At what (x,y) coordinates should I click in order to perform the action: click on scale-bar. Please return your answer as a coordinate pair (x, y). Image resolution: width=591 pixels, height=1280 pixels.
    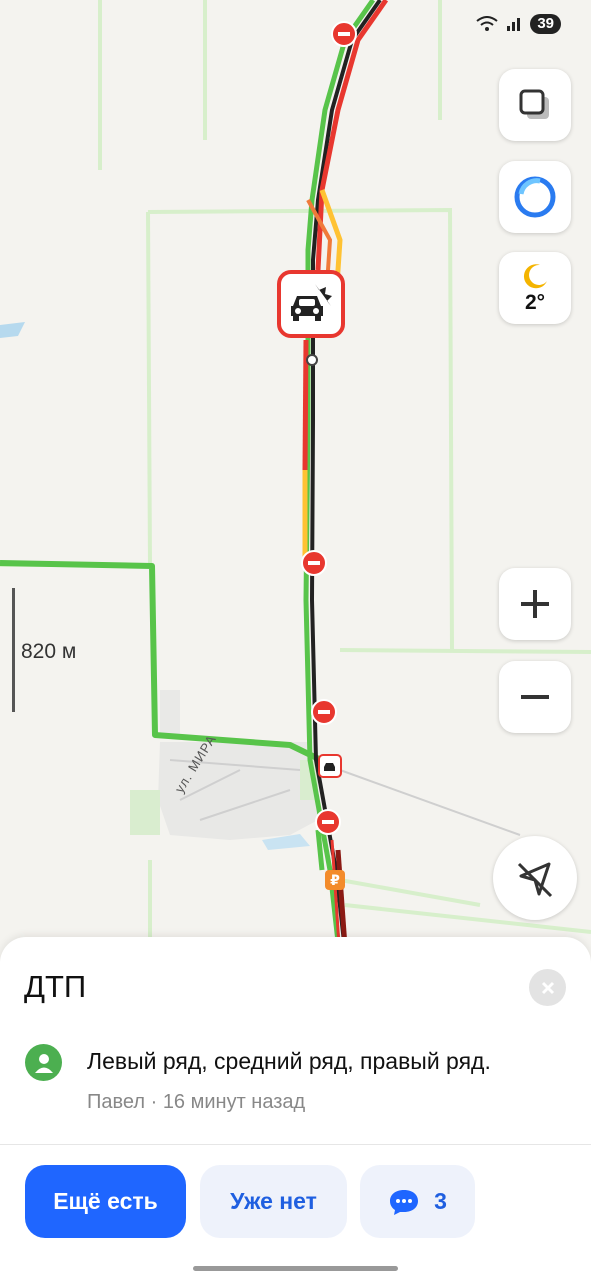
    Looking at the image, I should click on (13, 650).